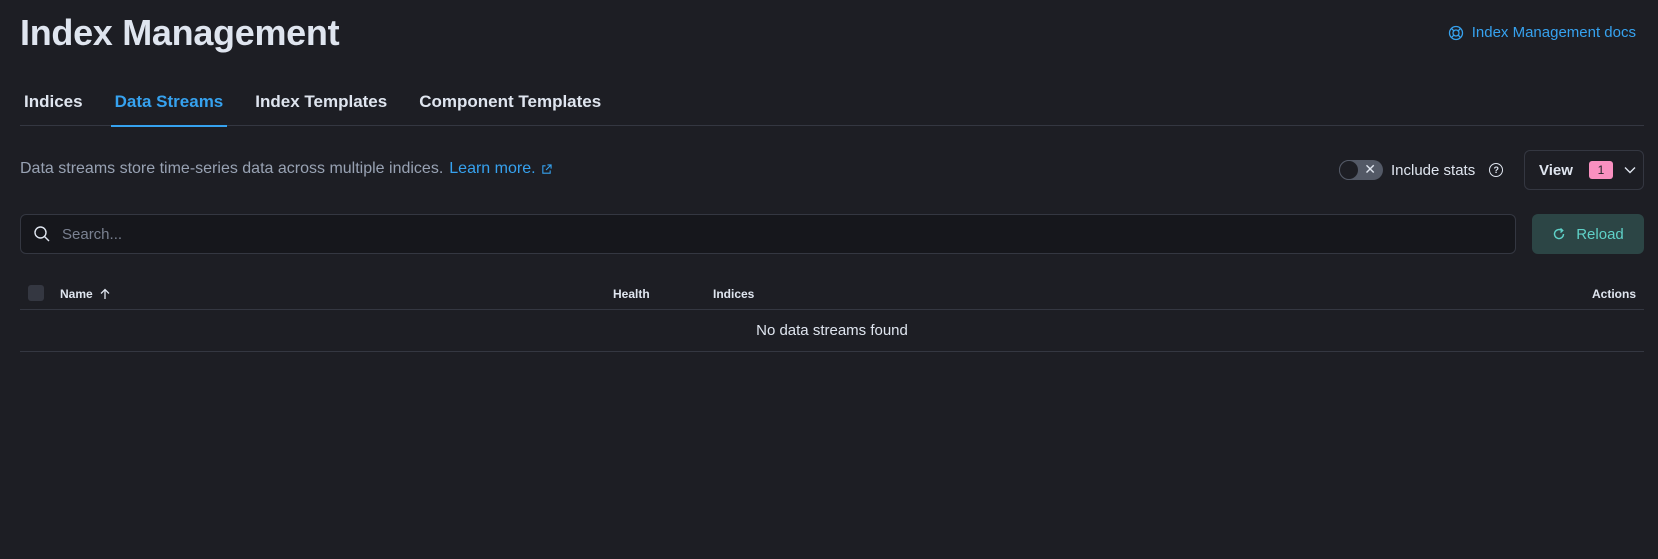 Image resolution: width=1658 pixels, height=559 pixels. Describe the element at coordinates (832, 294) in the screenshot. I see `table-header: Name Health Indices Actions` at that location.